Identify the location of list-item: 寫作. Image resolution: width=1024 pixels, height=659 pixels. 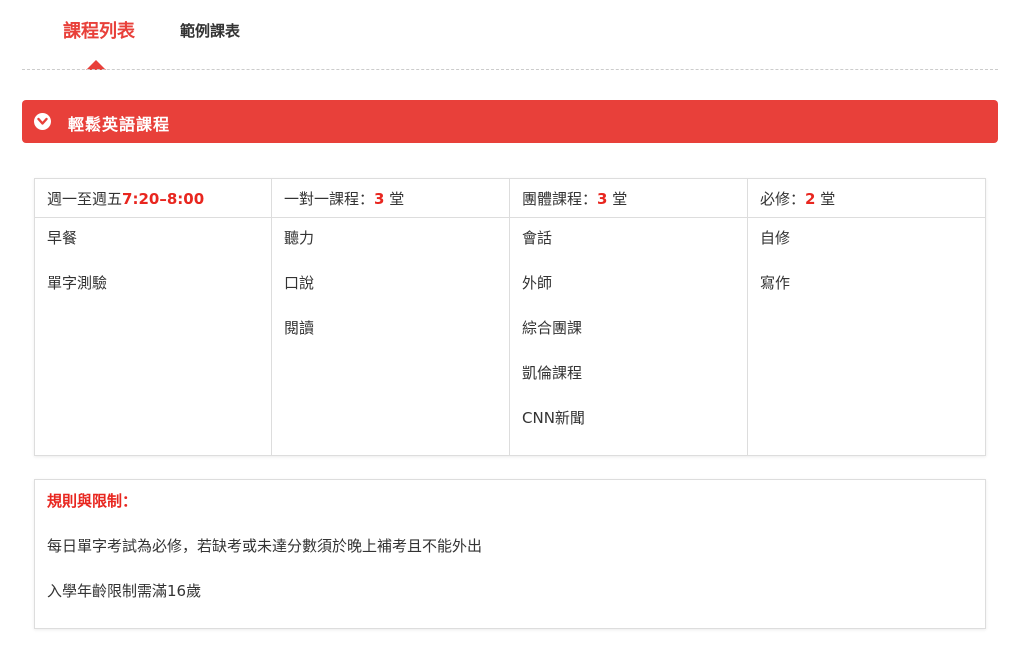
(775, 283).